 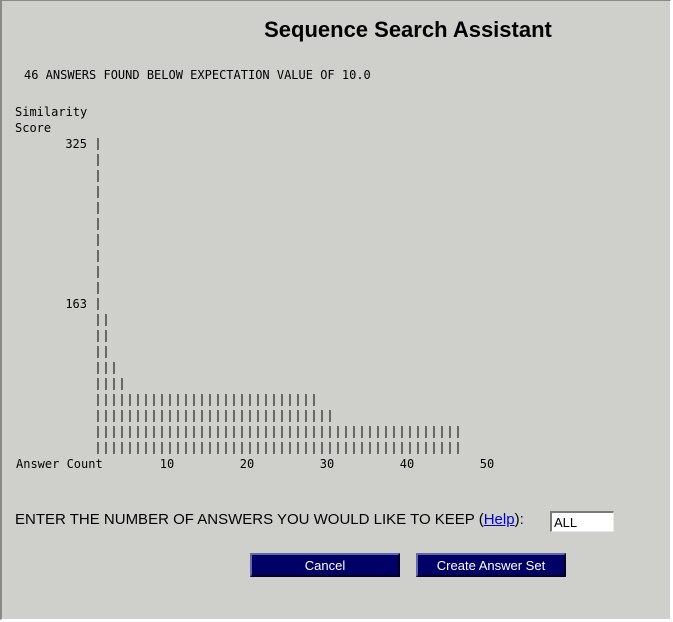 I want to click on y-axis-label-line: Similarity, so click(x=51, y=112).